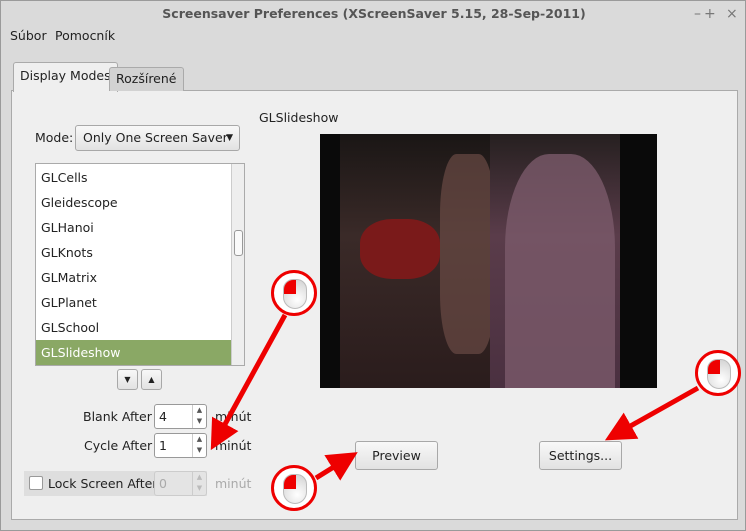  What do you see at coordinates (249, 382) in the screenshot?
I see `arrow-to-spinners` at bounding box center [249, 382].